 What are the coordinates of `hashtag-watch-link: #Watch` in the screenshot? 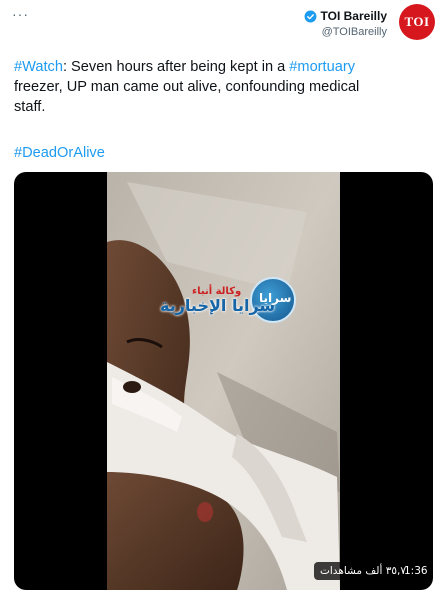 It's located at (38, 67).